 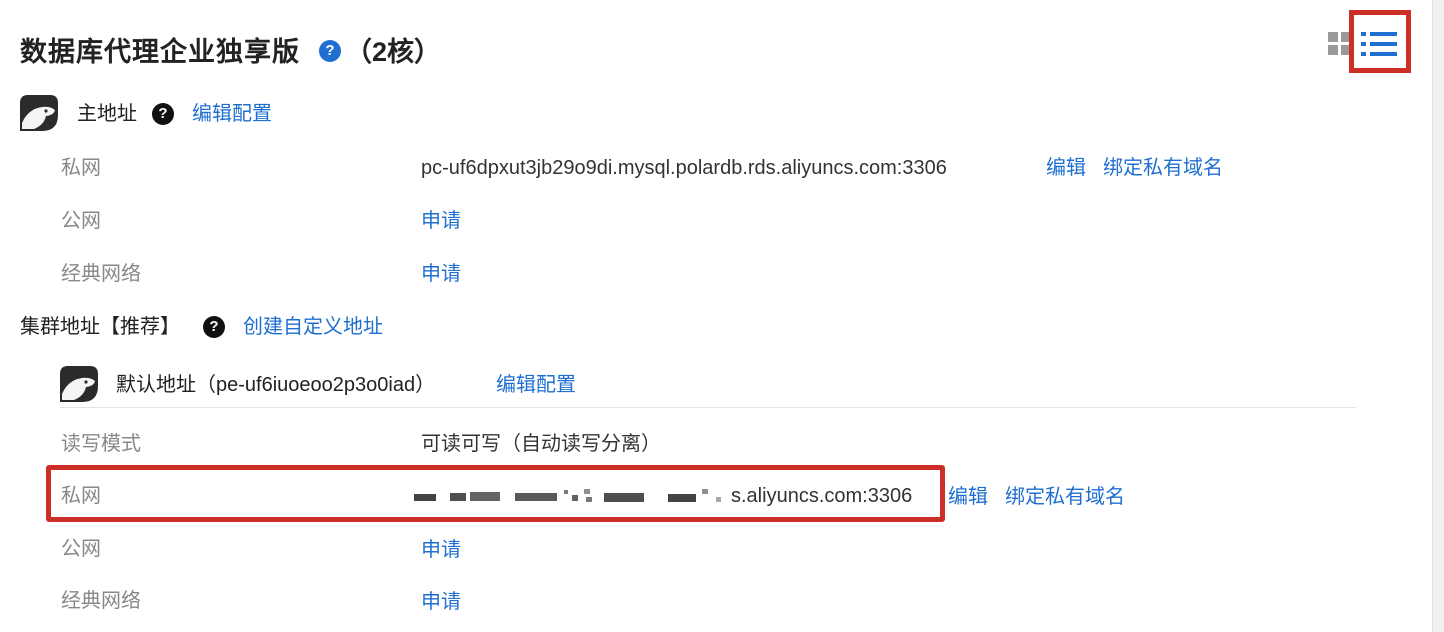 I want to click on cluster-row-label-private: 私网, so click(x=81, y=496).